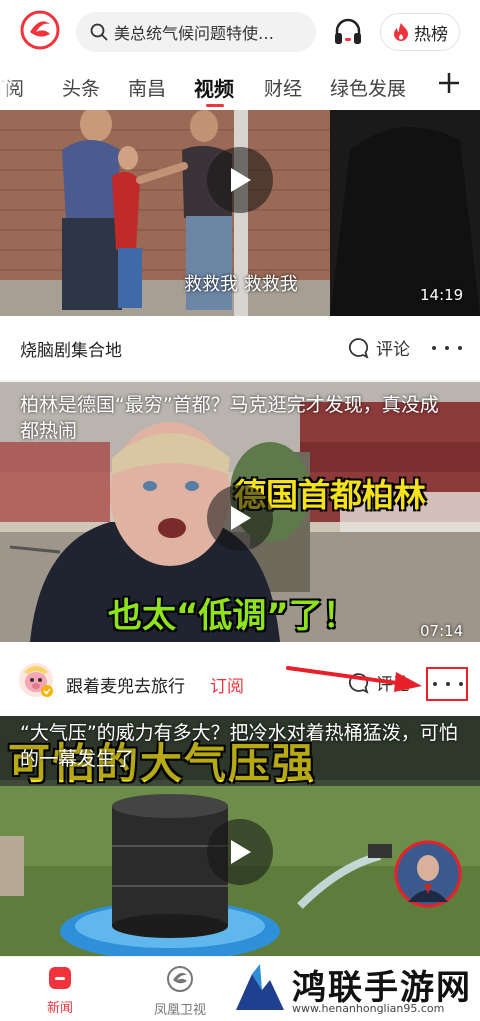  Describe the element at coordinates (240, 348) in the screenshot. I see `video-meta-row-1: 烧脑剧集合地 评论` at that location.